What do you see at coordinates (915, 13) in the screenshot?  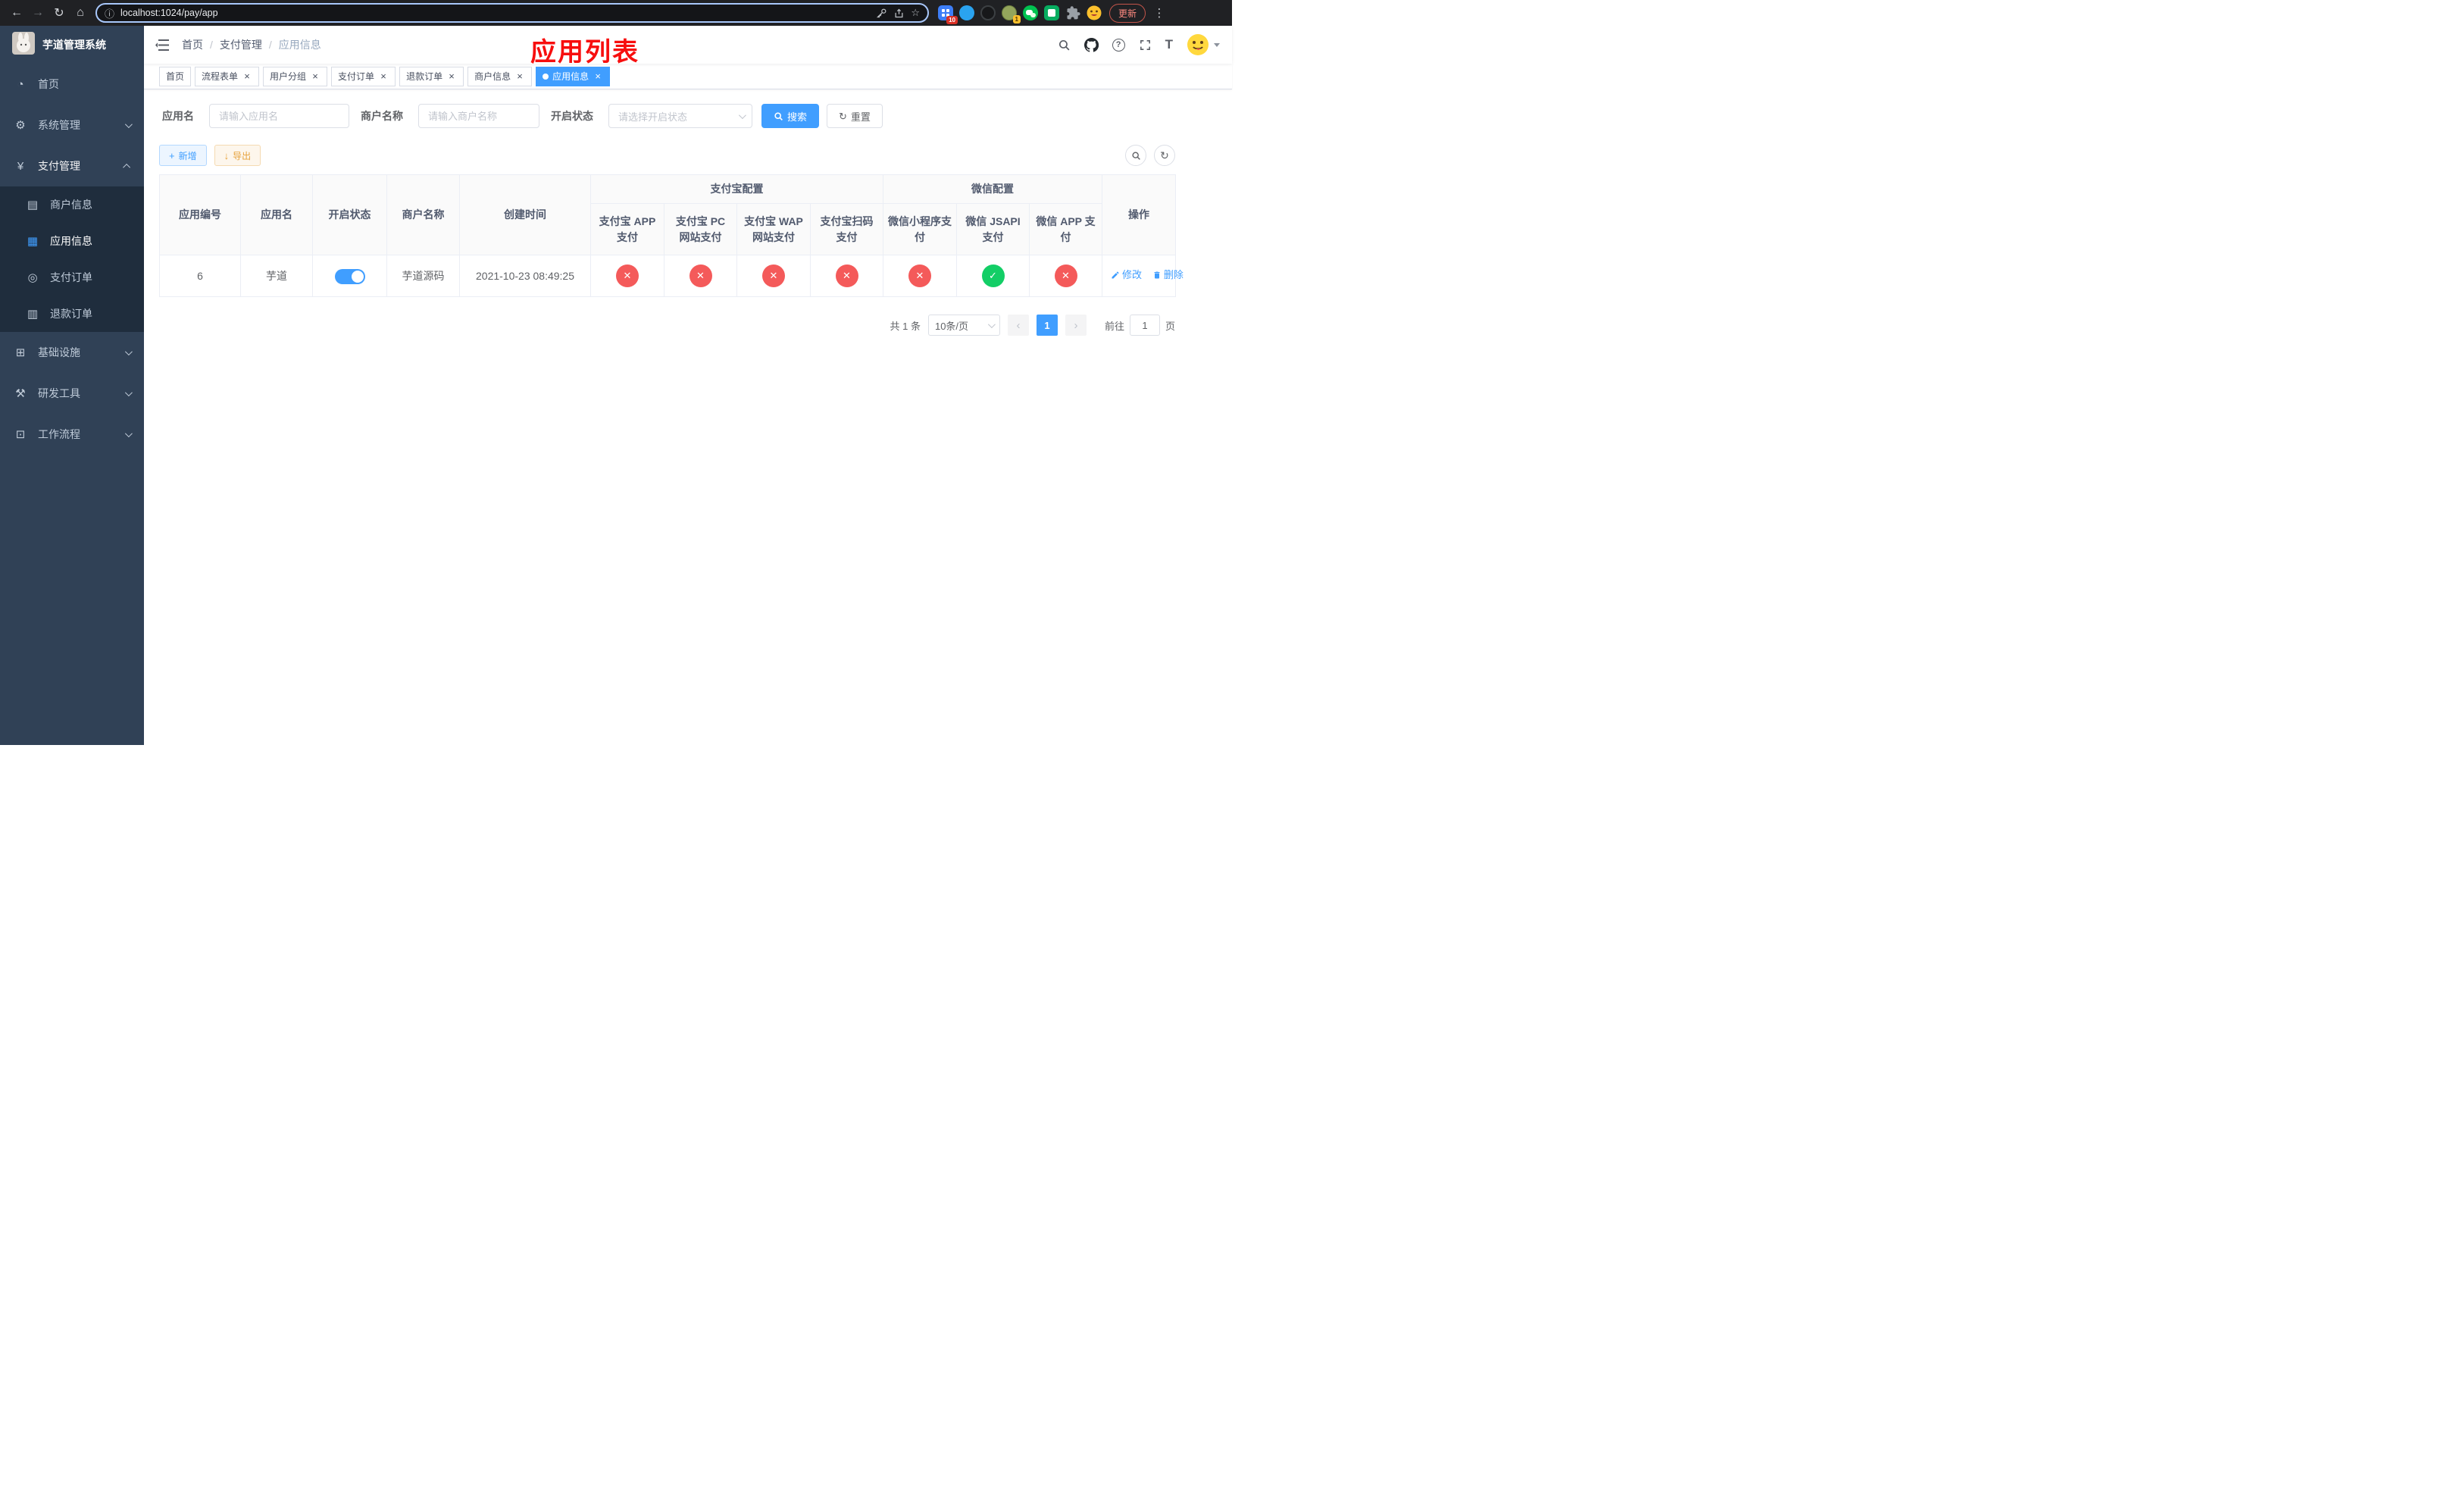 I see `bookmark-star-icon: ☆` at bounding box center [915, 13].